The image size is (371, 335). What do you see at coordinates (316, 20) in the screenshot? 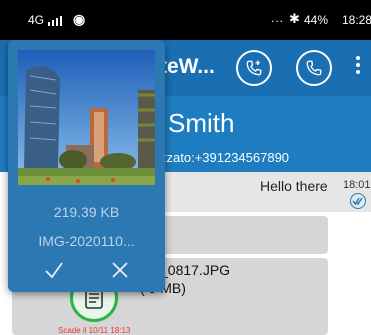
I see `battery-level: 44%` at bounding box center [316, 20].